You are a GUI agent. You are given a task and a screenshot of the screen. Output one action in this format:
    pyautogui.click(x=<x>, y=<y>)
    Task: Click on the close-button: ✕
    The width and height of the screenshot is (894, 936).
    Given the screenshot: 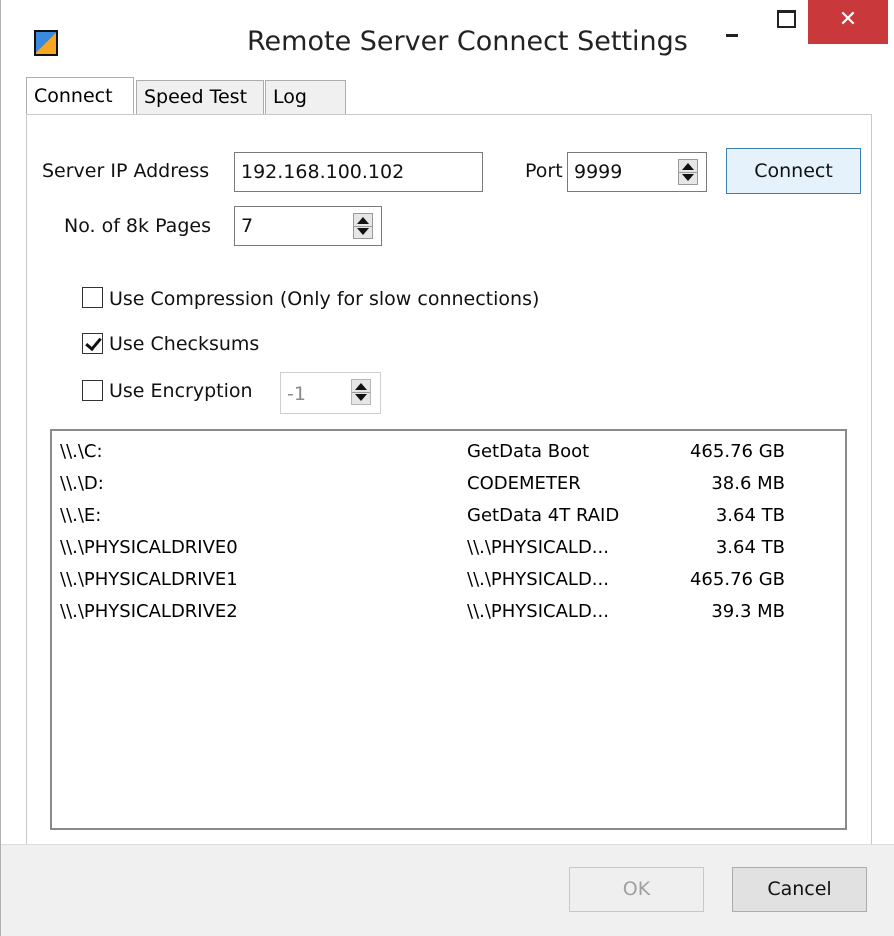 What is the action you would take?
    pyautogui.click(x=848, y=22)
    